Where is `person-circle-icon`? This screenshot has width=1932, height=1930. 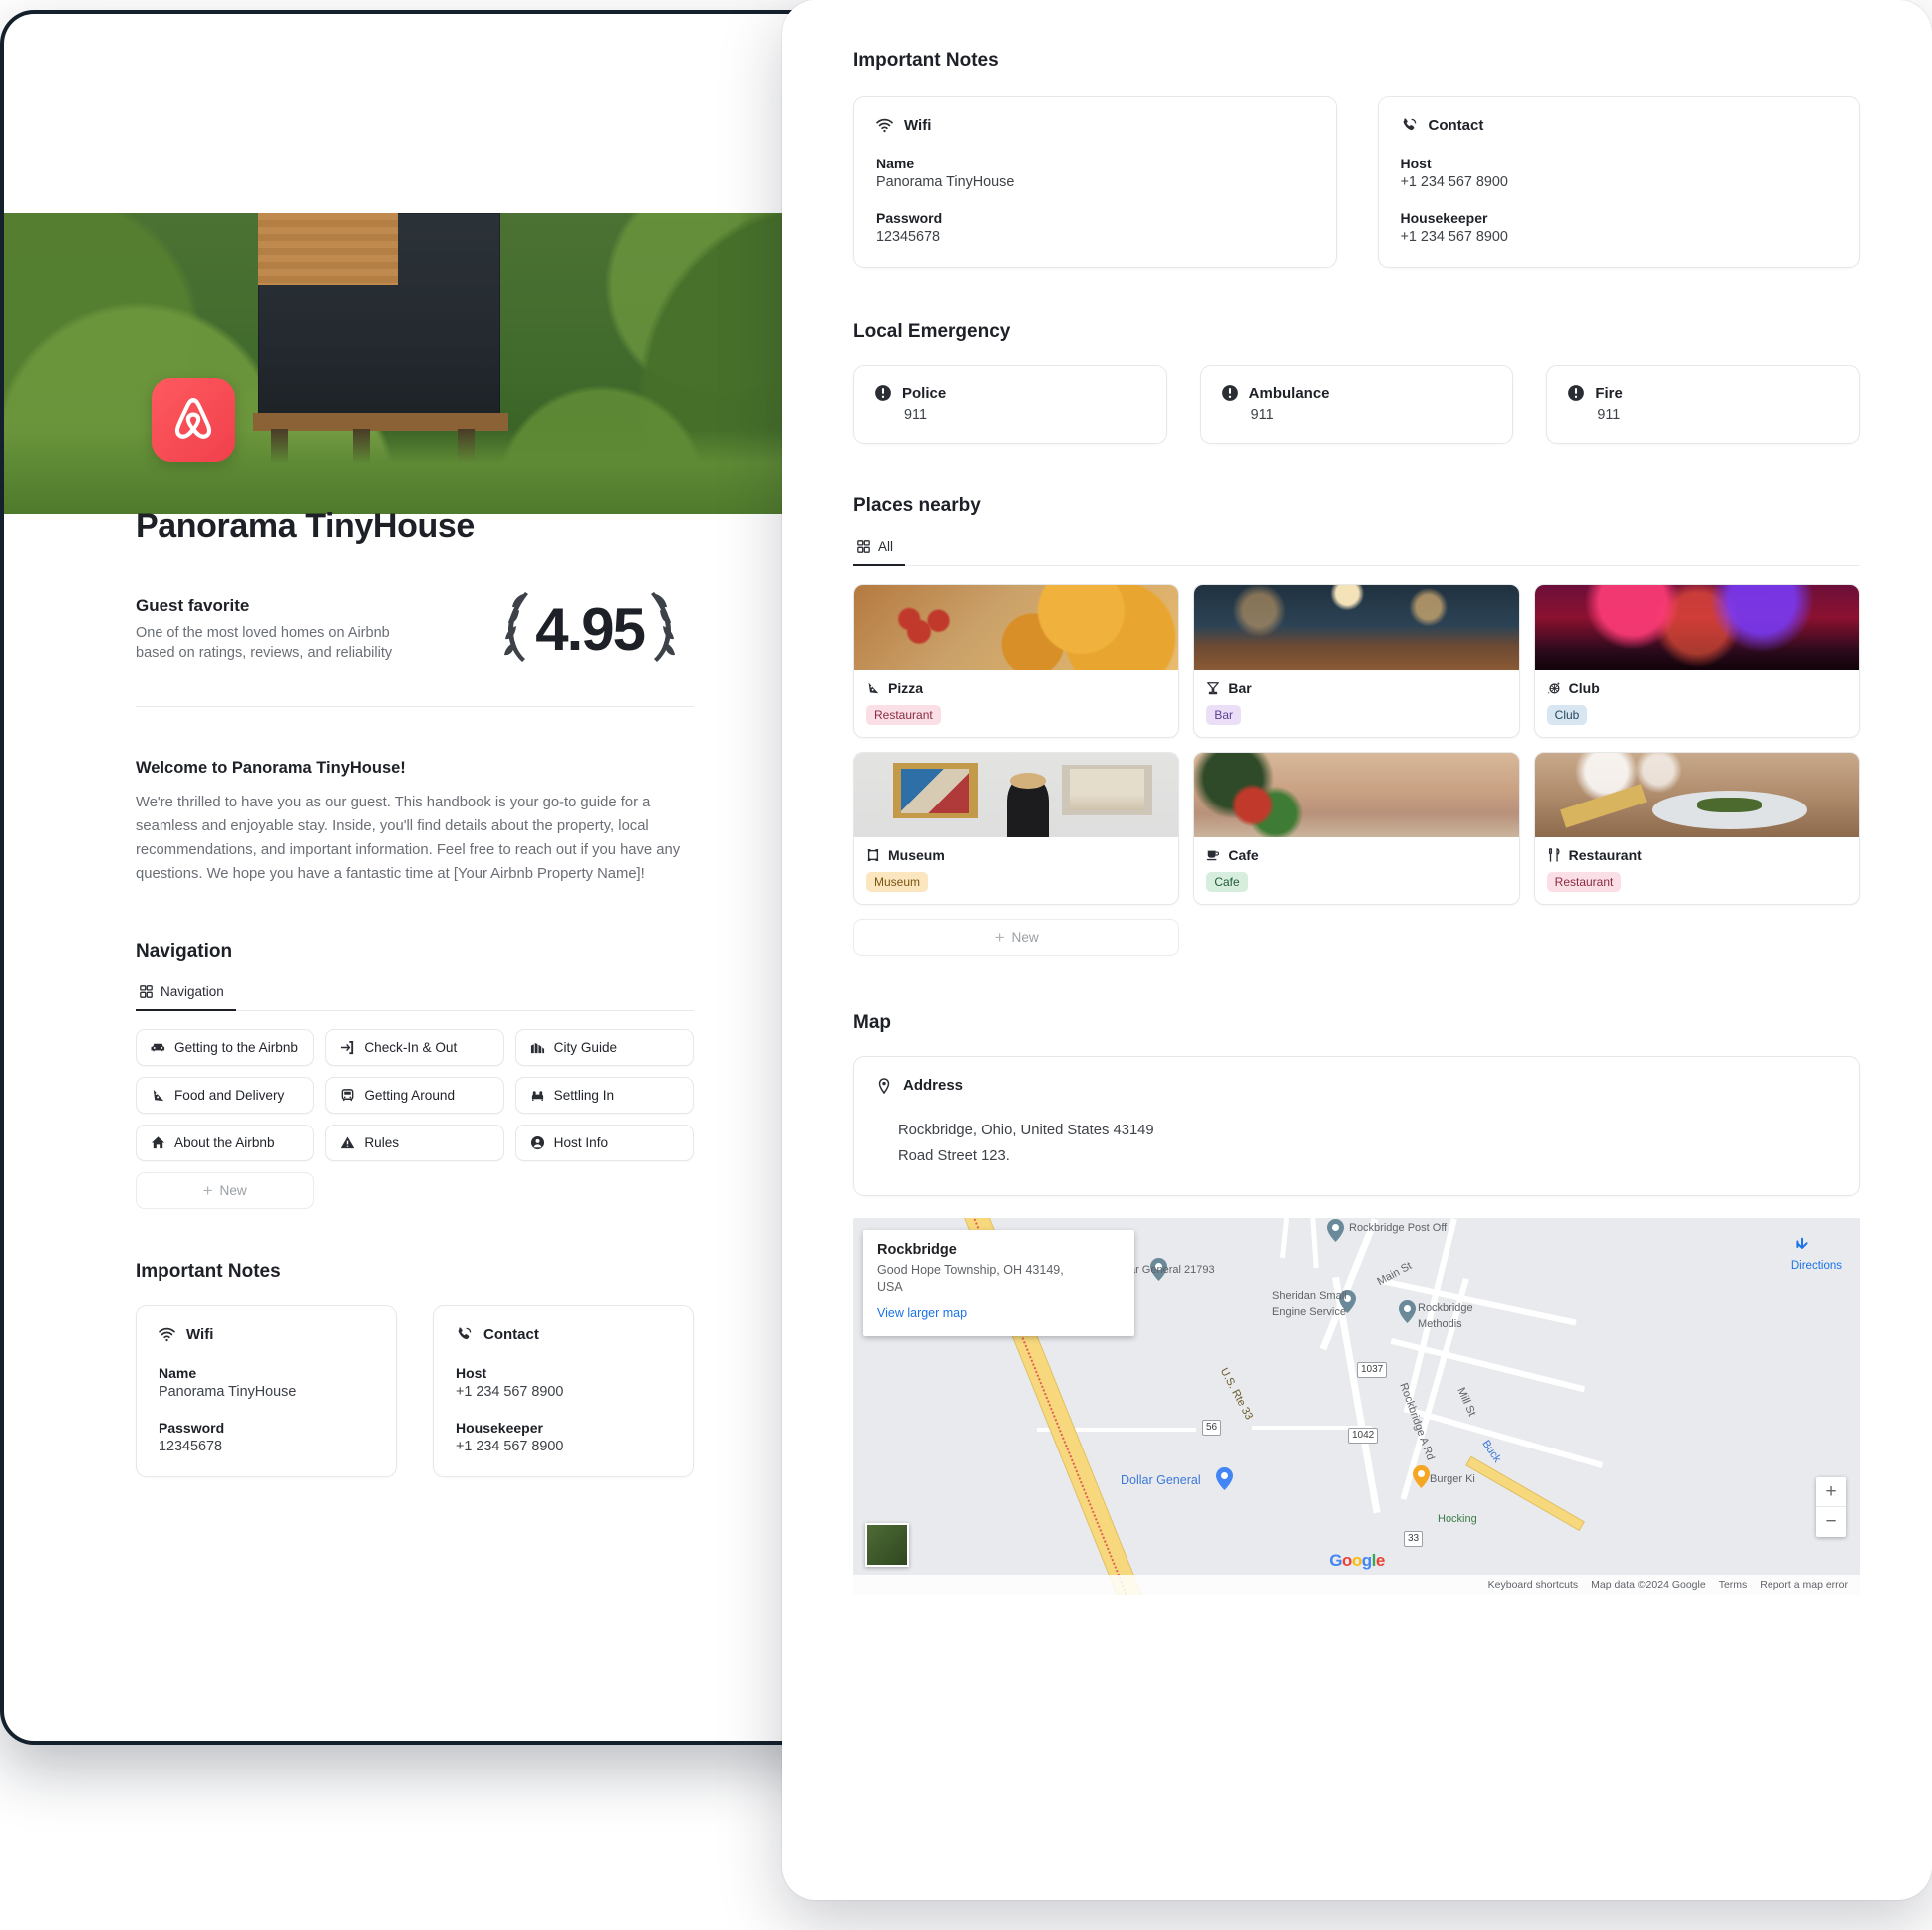 person-circle-icon is located at coordinates (537, 1142).